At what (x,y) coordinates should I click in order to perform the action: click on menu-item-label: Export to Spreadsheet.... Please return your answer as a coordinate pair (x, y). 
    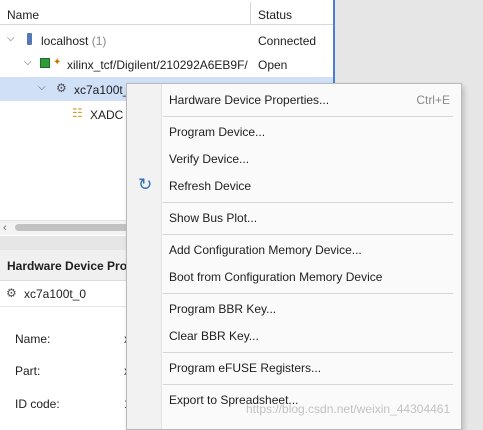
    Looking at the image, I should click on (234, 400).